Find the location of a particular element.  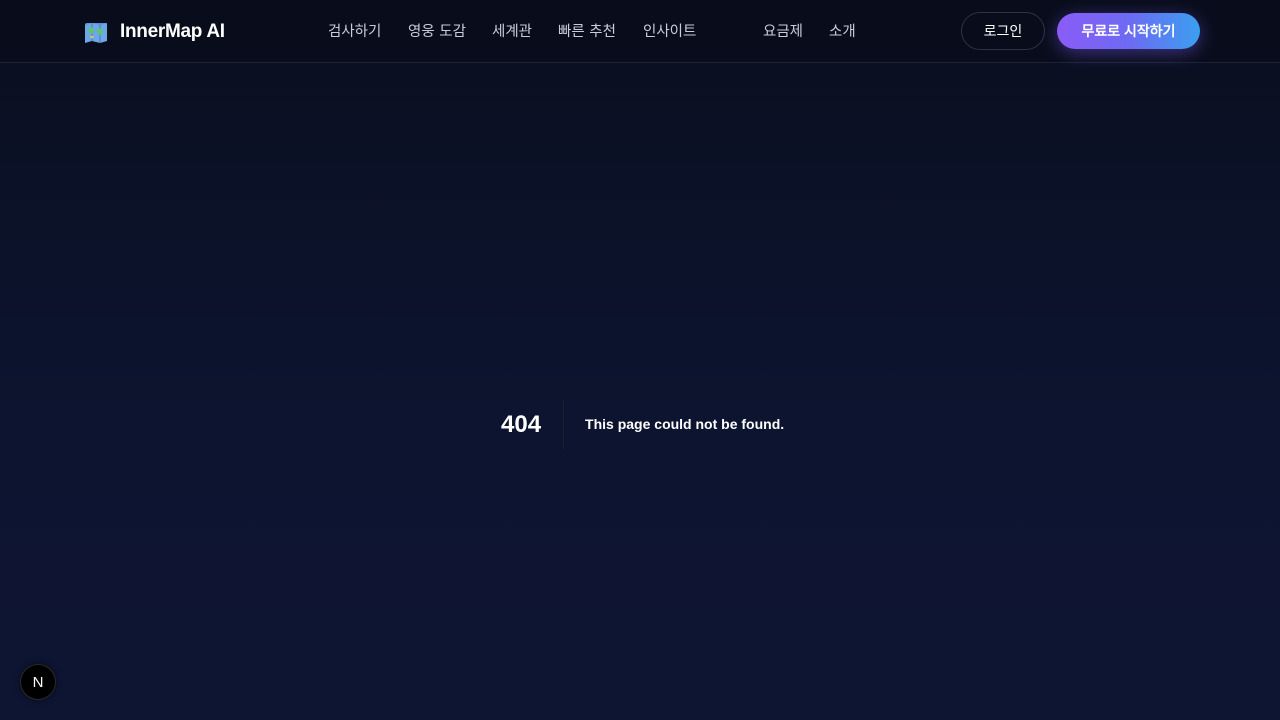

brand-name: InnerMap AI is located at coordinates (172, 31).